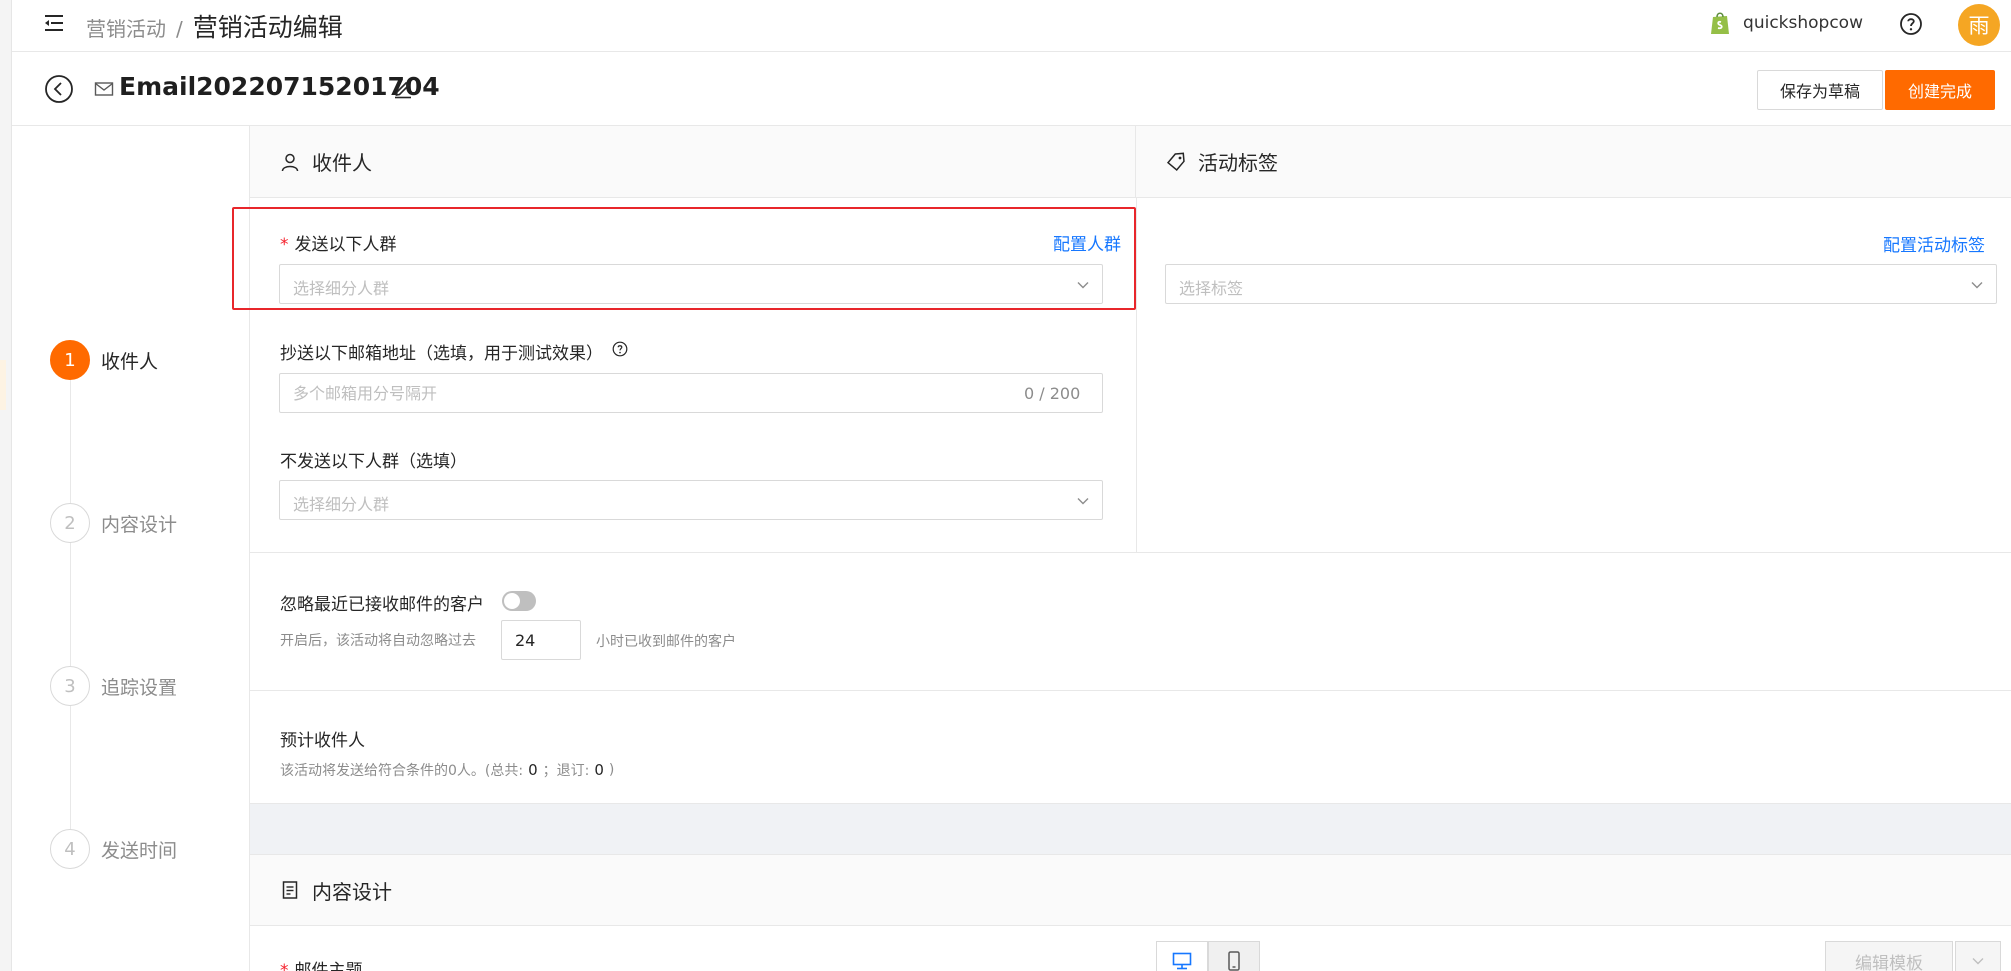 The height and width of the screenshot is (971, 2011). What do you see at coordinates (512, 601) in the screenshot?
I see `toggle-knob` at bounding box center [512, 601].